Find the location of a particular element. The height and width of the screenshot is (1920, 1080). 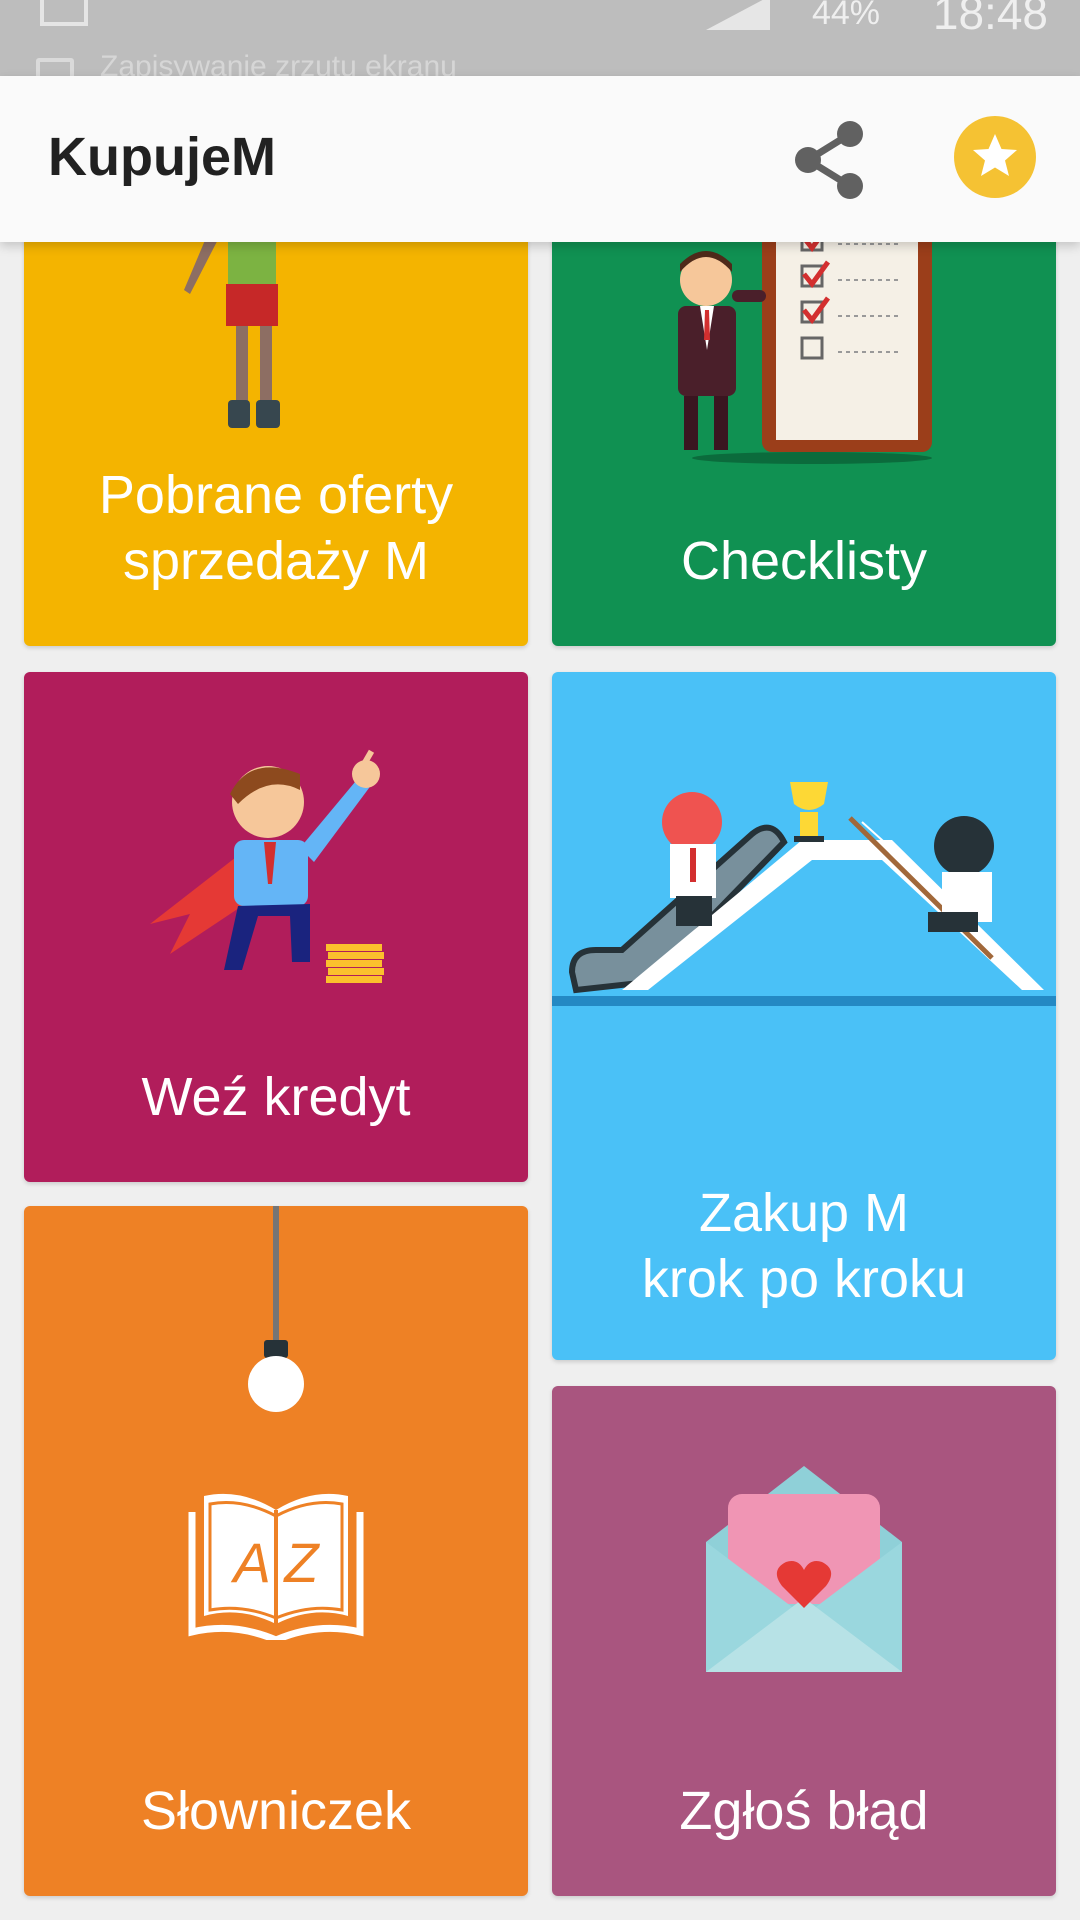

share-button is located at coordinates (828, 160).